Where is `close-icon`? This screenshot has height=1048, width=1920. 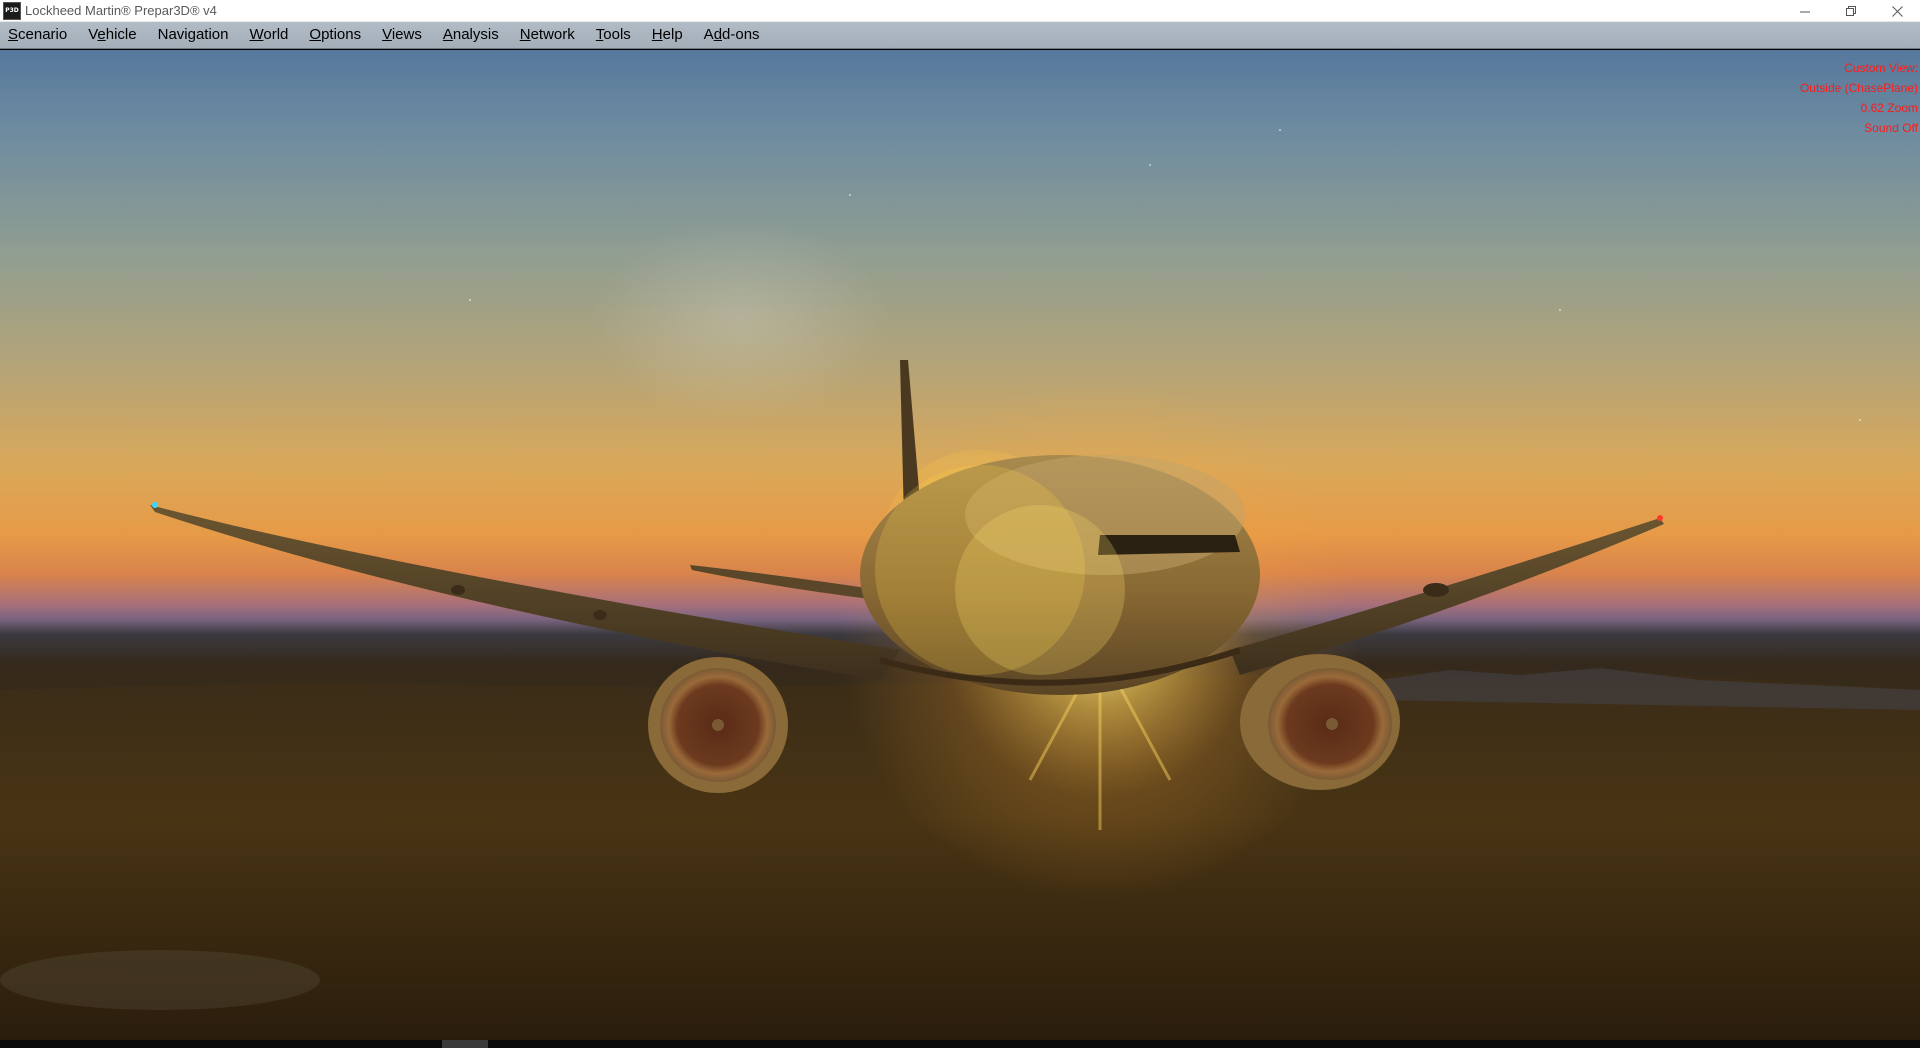 close-icon is located at coordinates (1897, 11).